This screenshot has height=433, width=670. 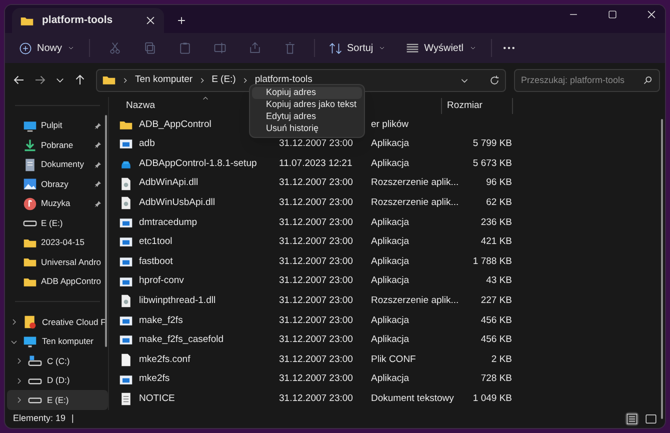 I want to click on file-name: adb, so click(x=147, y=144).